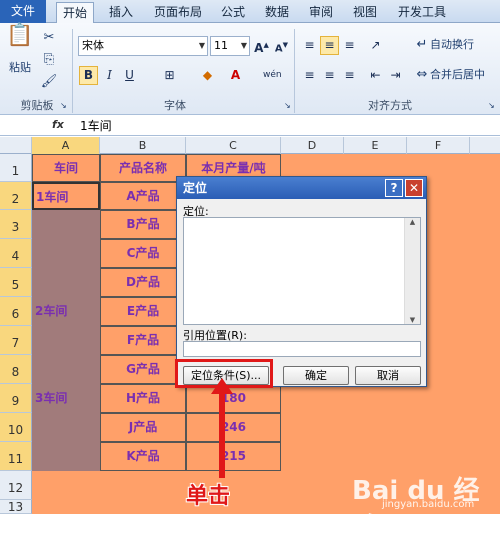  I want to click on fill-color-icon: ◆, so click(207, 75).